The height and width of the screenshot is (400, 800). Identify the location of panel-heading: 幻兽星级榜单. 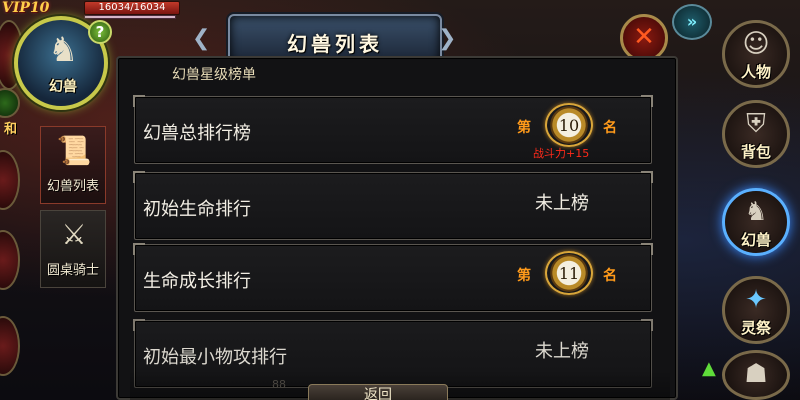
(214, 75).